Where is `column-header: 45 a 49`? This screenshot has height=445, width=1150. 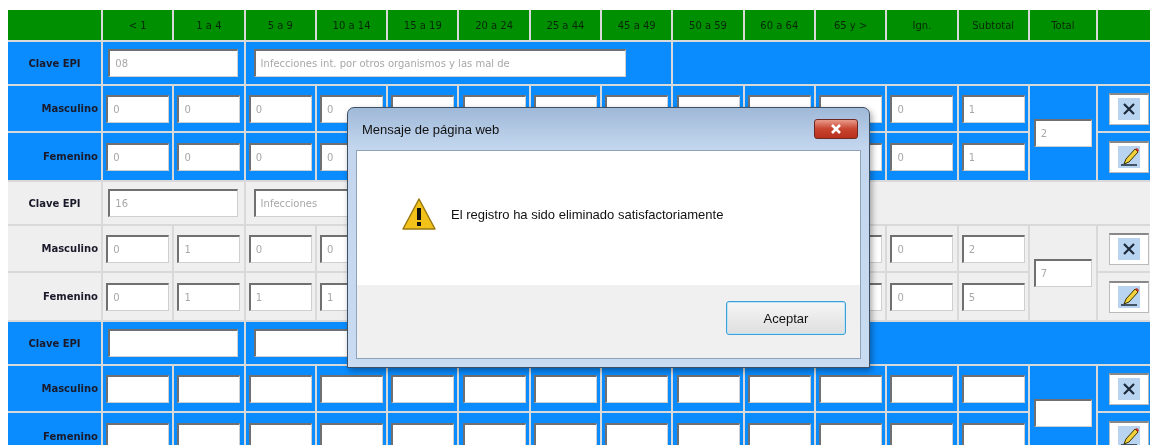
column-header: 45 a 49 is located at coordinates (637, 25).